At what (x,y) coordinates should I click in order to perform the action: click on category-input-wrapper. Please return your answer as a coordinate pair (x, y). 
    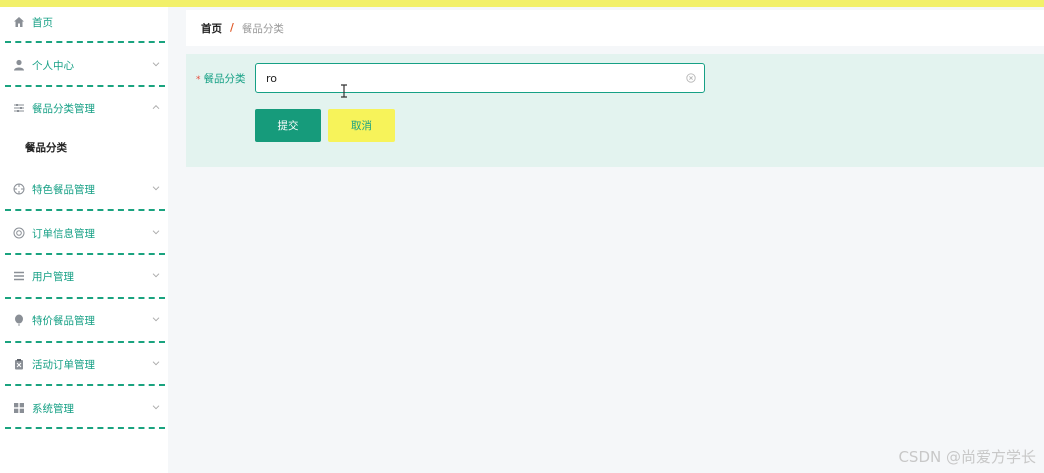
    Looking at the image, I should click on (480, 78).